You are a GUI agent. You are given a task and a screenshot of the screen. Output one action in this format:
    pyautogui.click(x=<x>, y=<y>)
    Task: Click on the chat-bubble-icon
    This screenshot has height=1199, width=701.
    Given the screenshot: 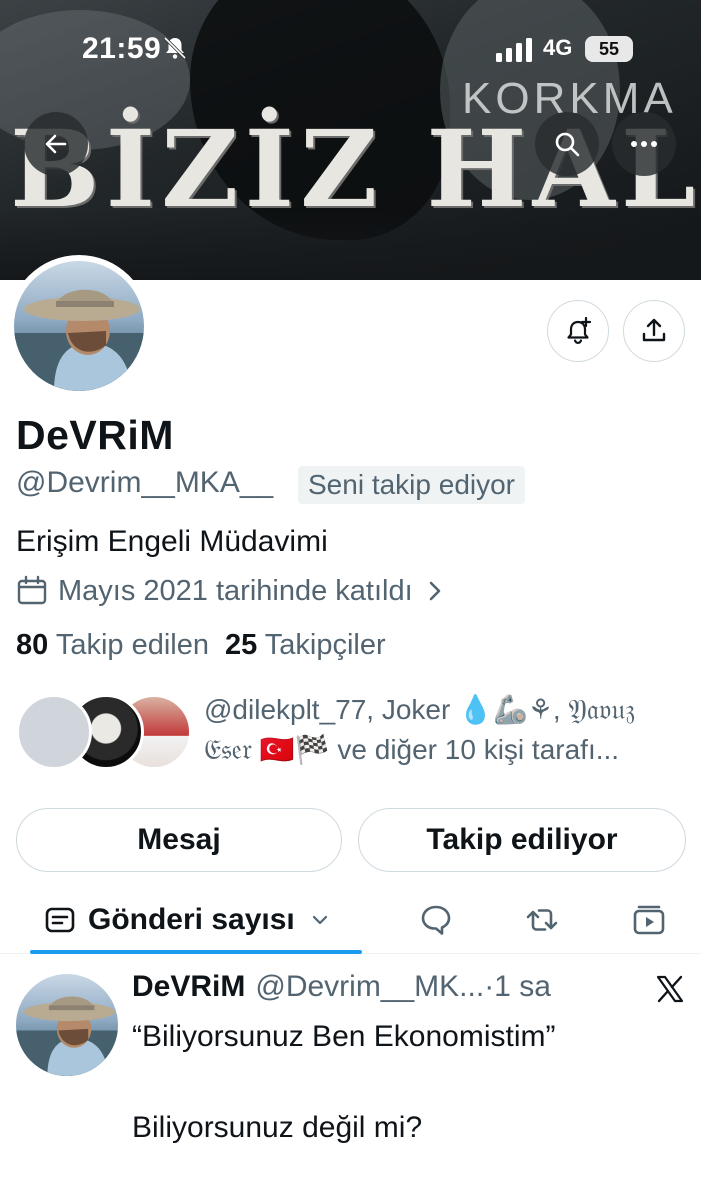 What is the action you would take?
    pyautogui.click(x=436, y=920)
    